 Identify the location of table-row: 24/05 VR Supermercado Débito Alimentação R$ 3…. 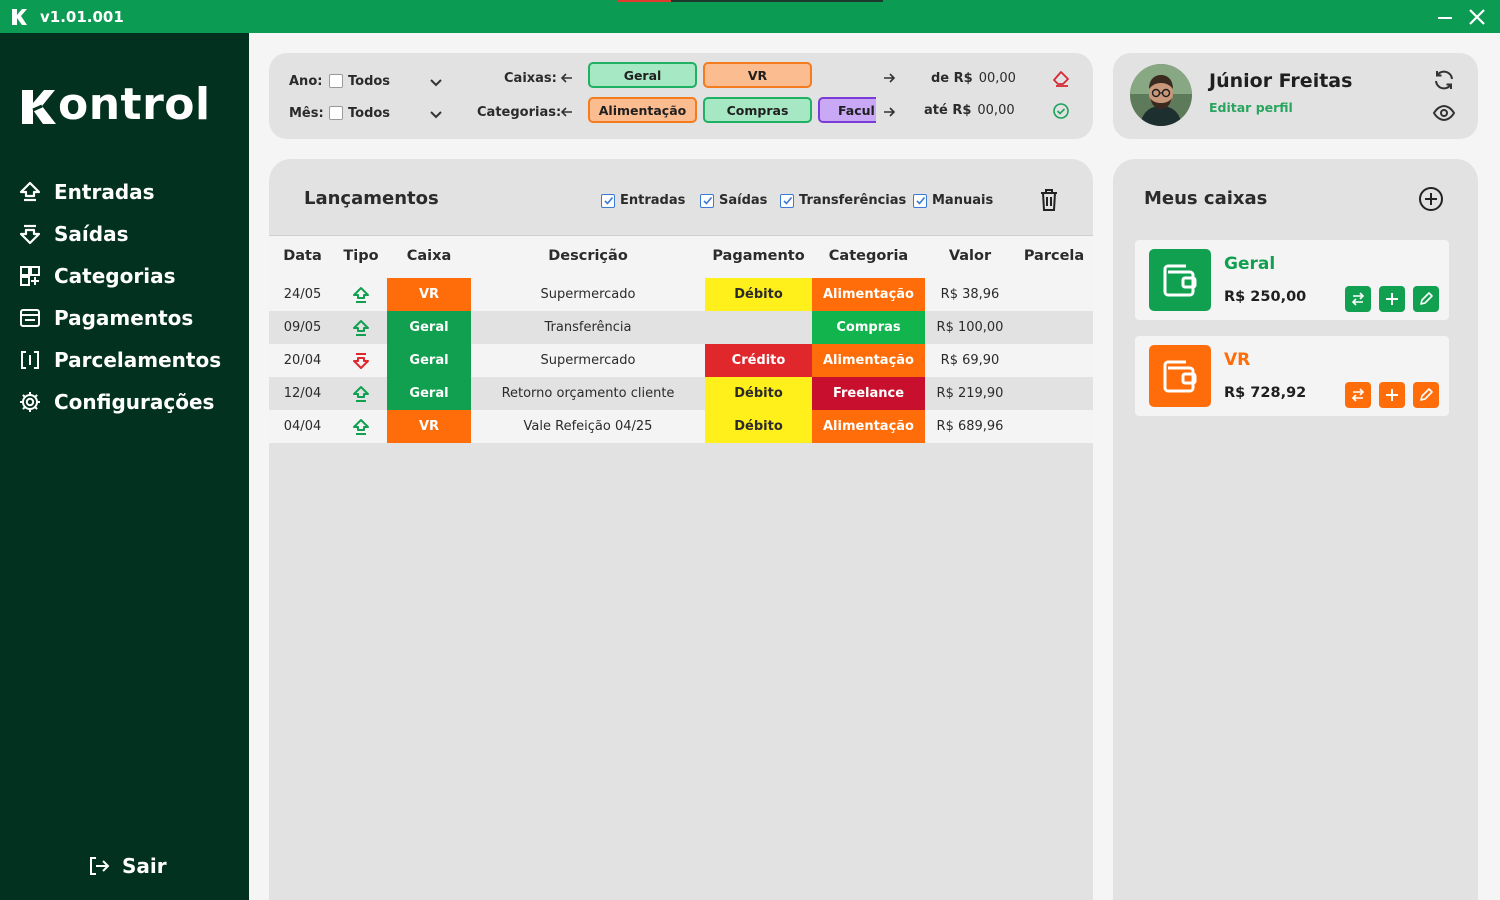
(681, 294).